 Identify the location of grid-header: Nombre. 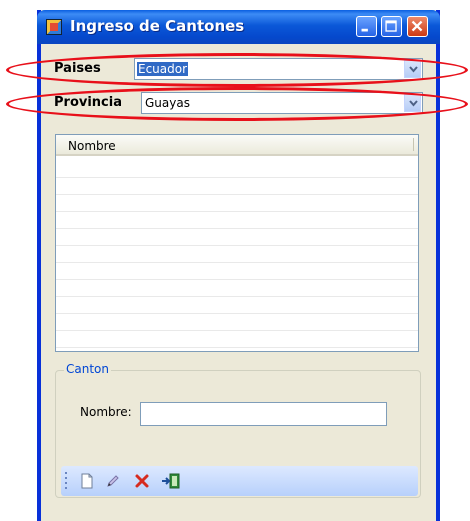
(237, 145).